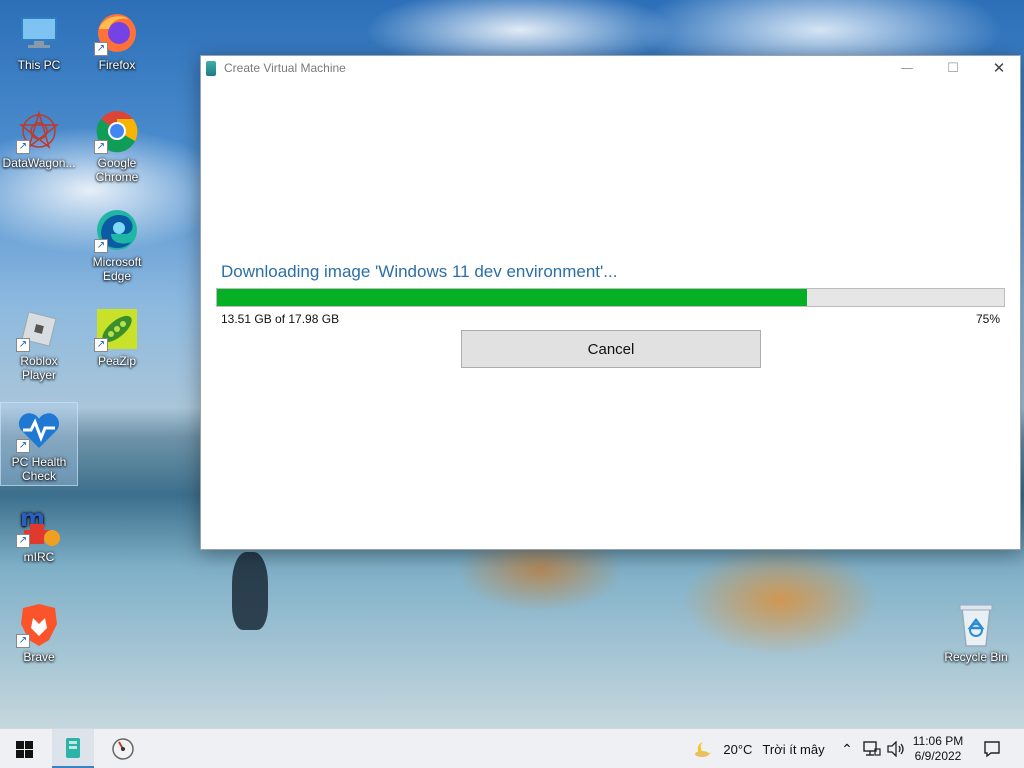 The image size is (1024, 768). I want to click on downloaded-size-text: 13.51 GB of 17.98 GB, so click(280, 319).